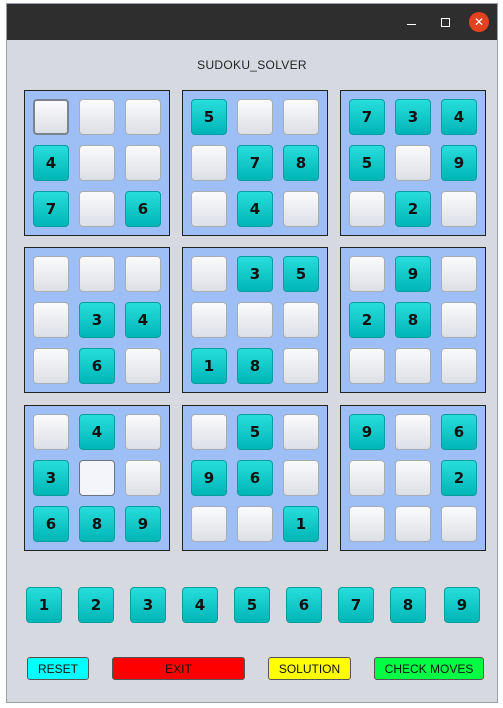  Describe the element at coordinates (445, 22) in the screenshot. I see `maximize-icon` at that location.